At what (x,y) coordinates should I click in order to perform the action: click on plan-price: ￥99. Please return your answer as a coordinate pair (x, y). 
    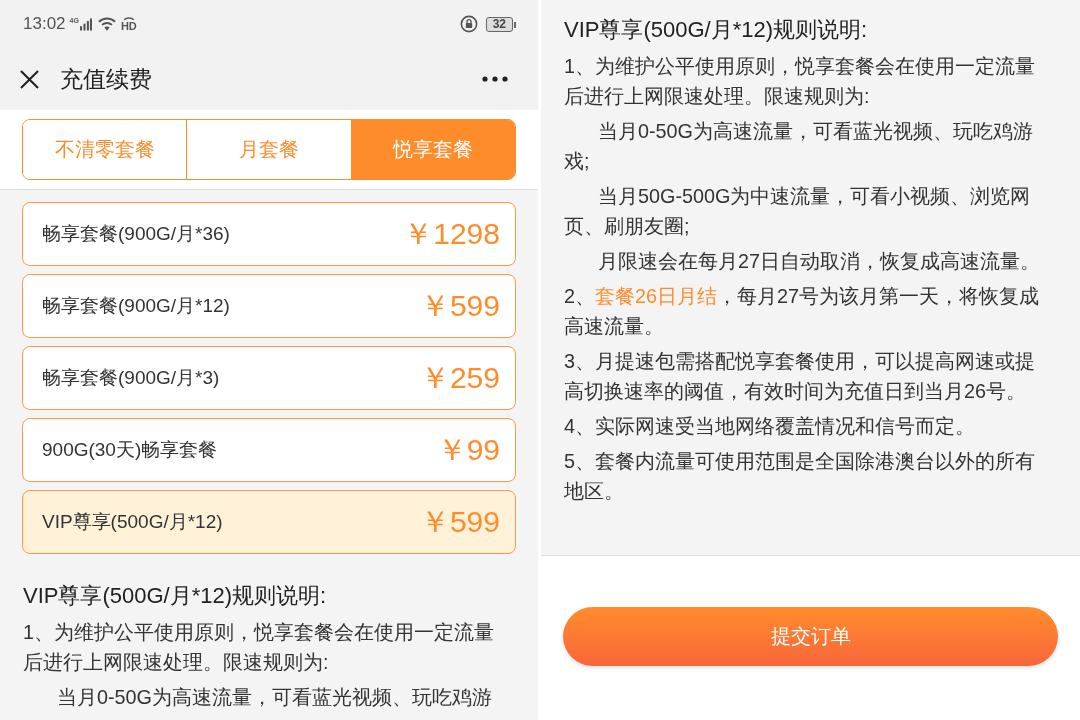
    Looking at the image, I should click on (468, 449).